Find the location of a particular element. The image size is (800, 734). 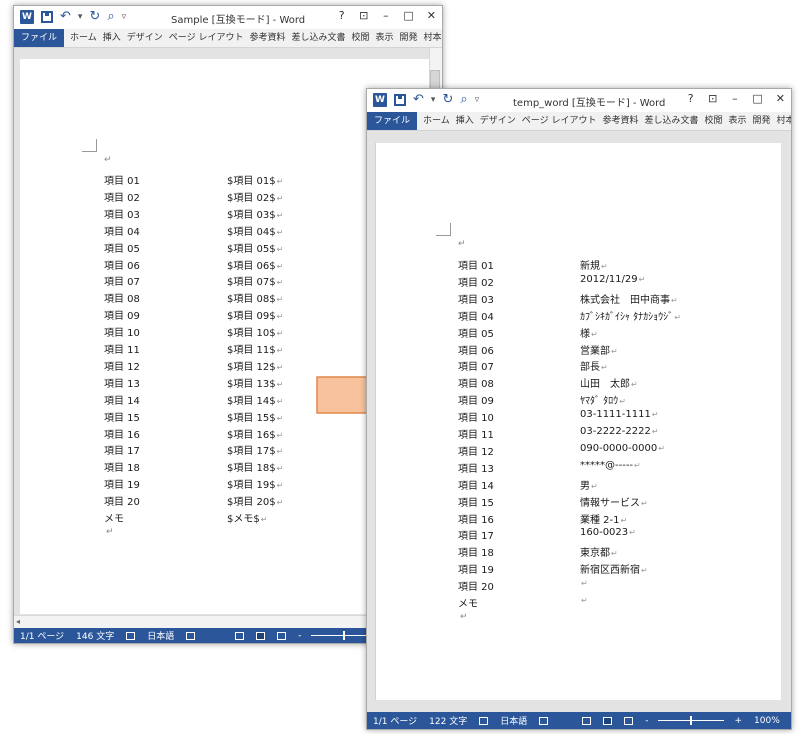

field-value: 03-1111-1111↵ is located at coordinates (619, 414).